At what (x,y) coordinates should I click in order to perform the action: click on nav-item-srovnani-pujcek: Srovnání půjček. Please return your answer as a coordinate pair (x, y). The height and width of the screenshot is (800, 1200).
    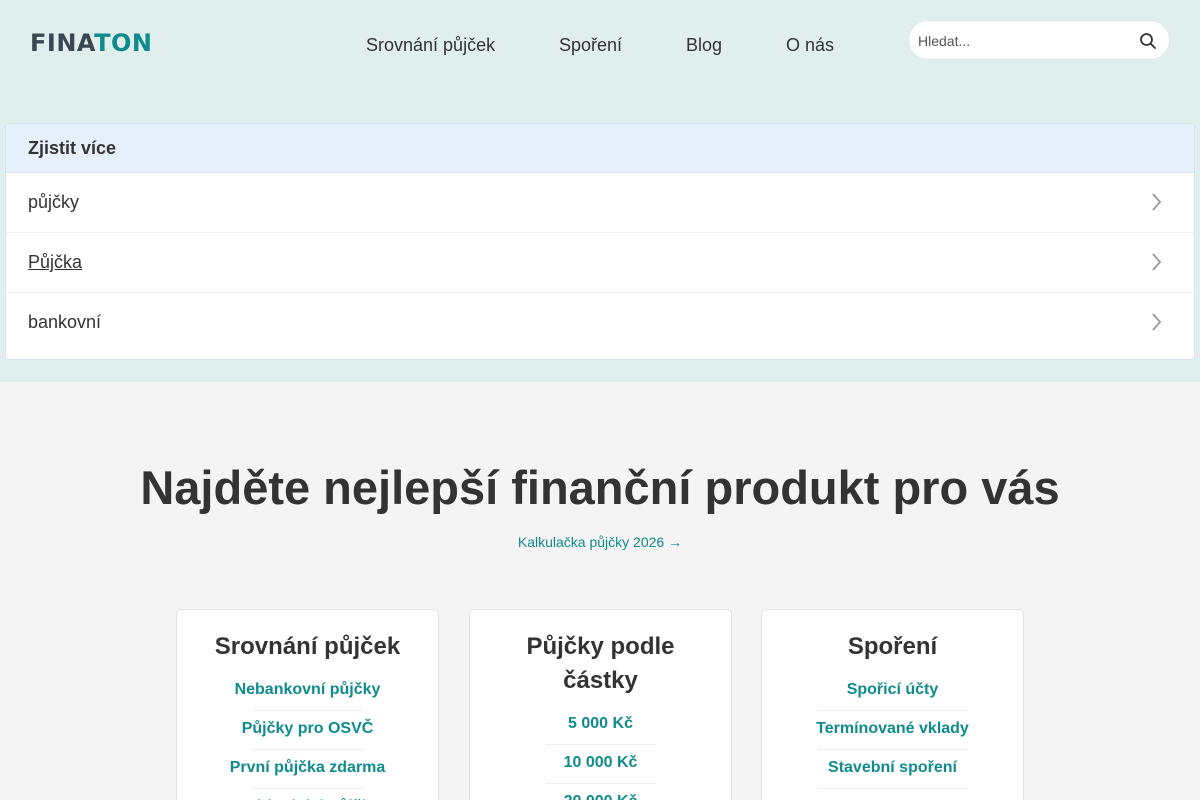
    Looking at the image, I should click on (430, 45).